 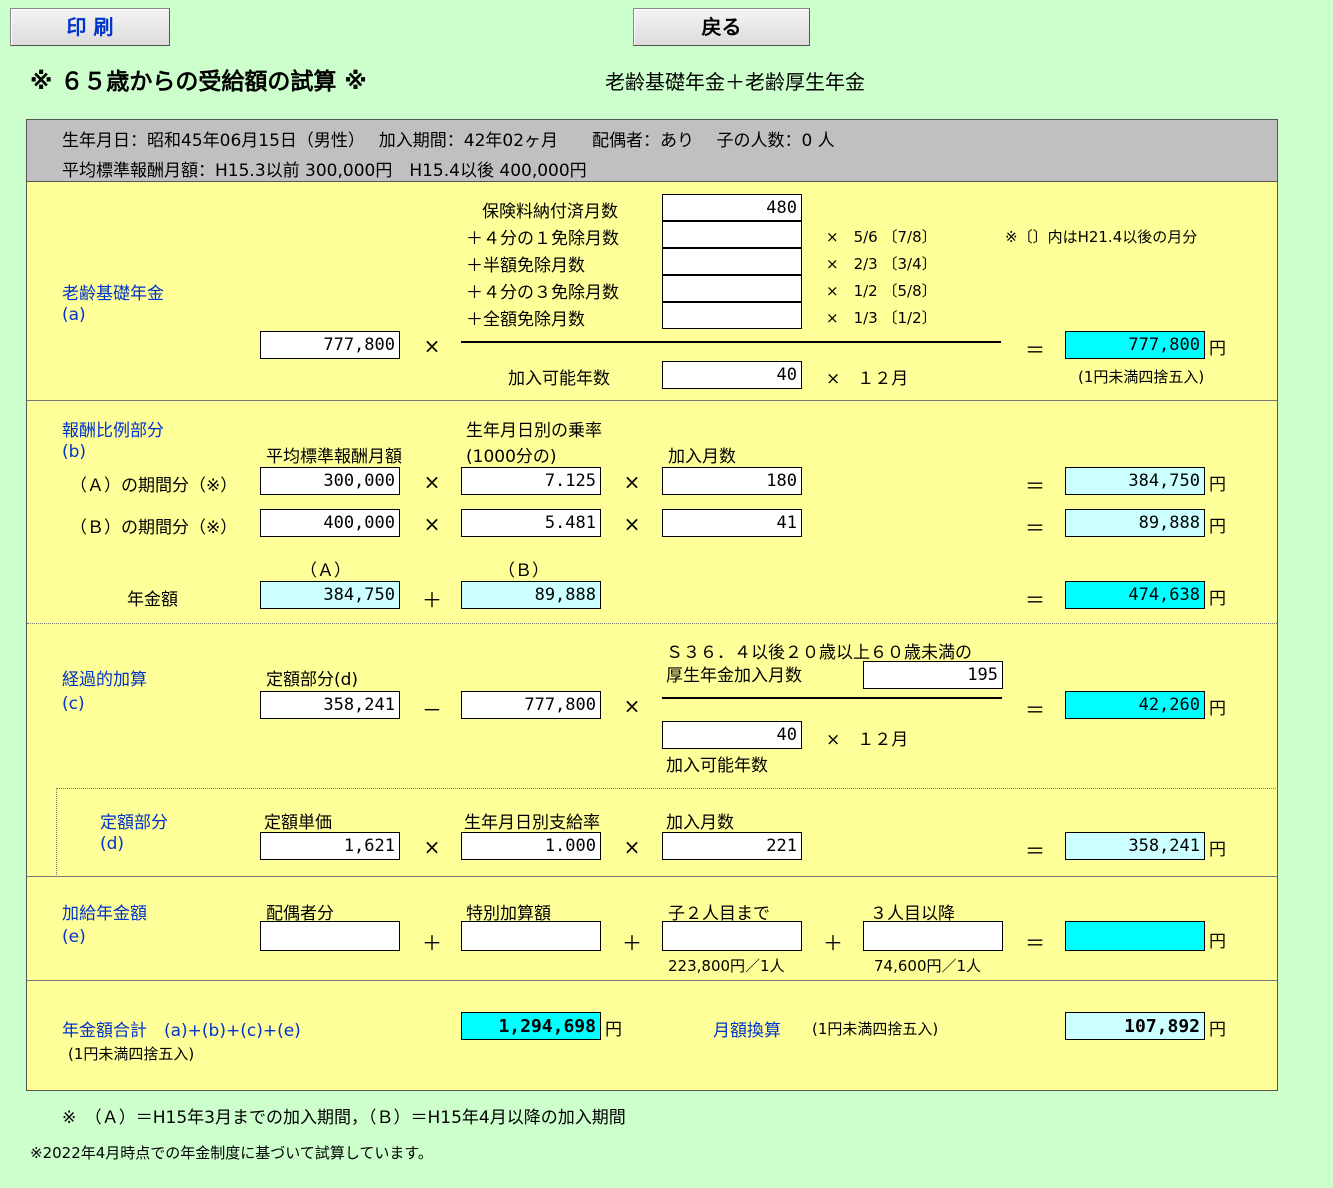 I want to click on addition-label: 加給年金額, so click(x=104, y=914).